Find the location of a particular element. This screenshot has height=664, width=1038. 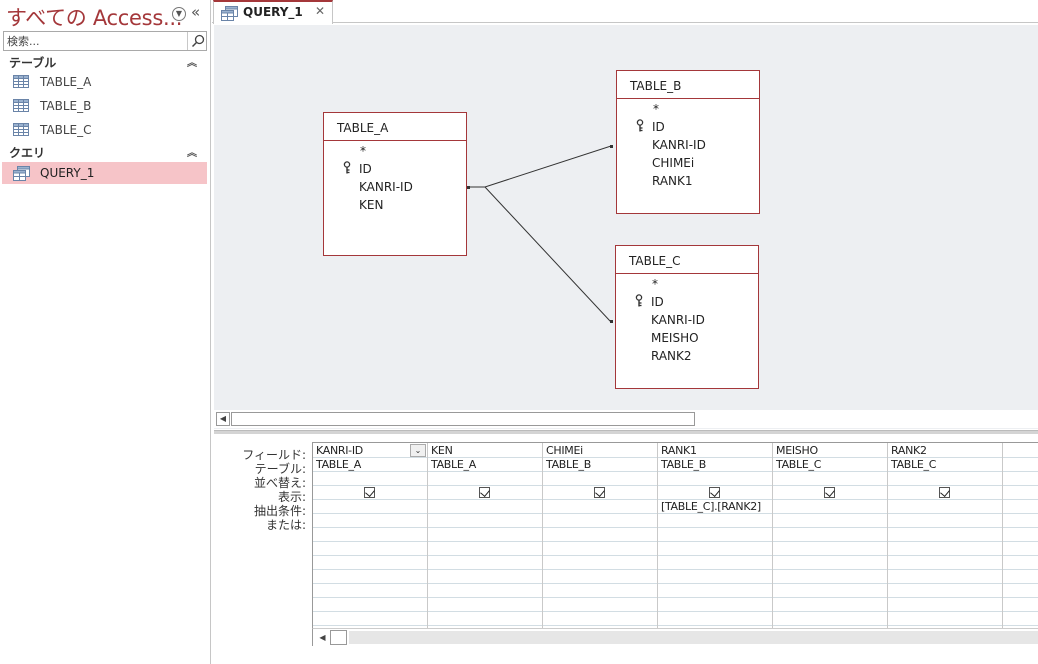

grid-column: RANK1 TABLE_B [TABLE_C].[RANK2] is located at coordinates (715, 536).